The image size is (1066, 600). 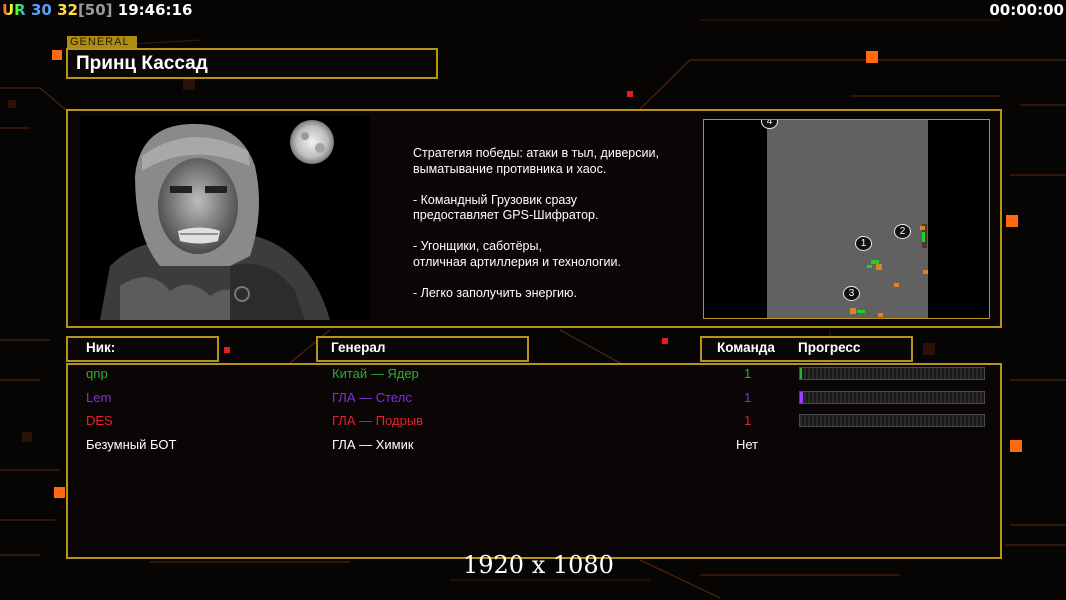 I want to click on start-position-1: 1, so click(x=863, y=243).